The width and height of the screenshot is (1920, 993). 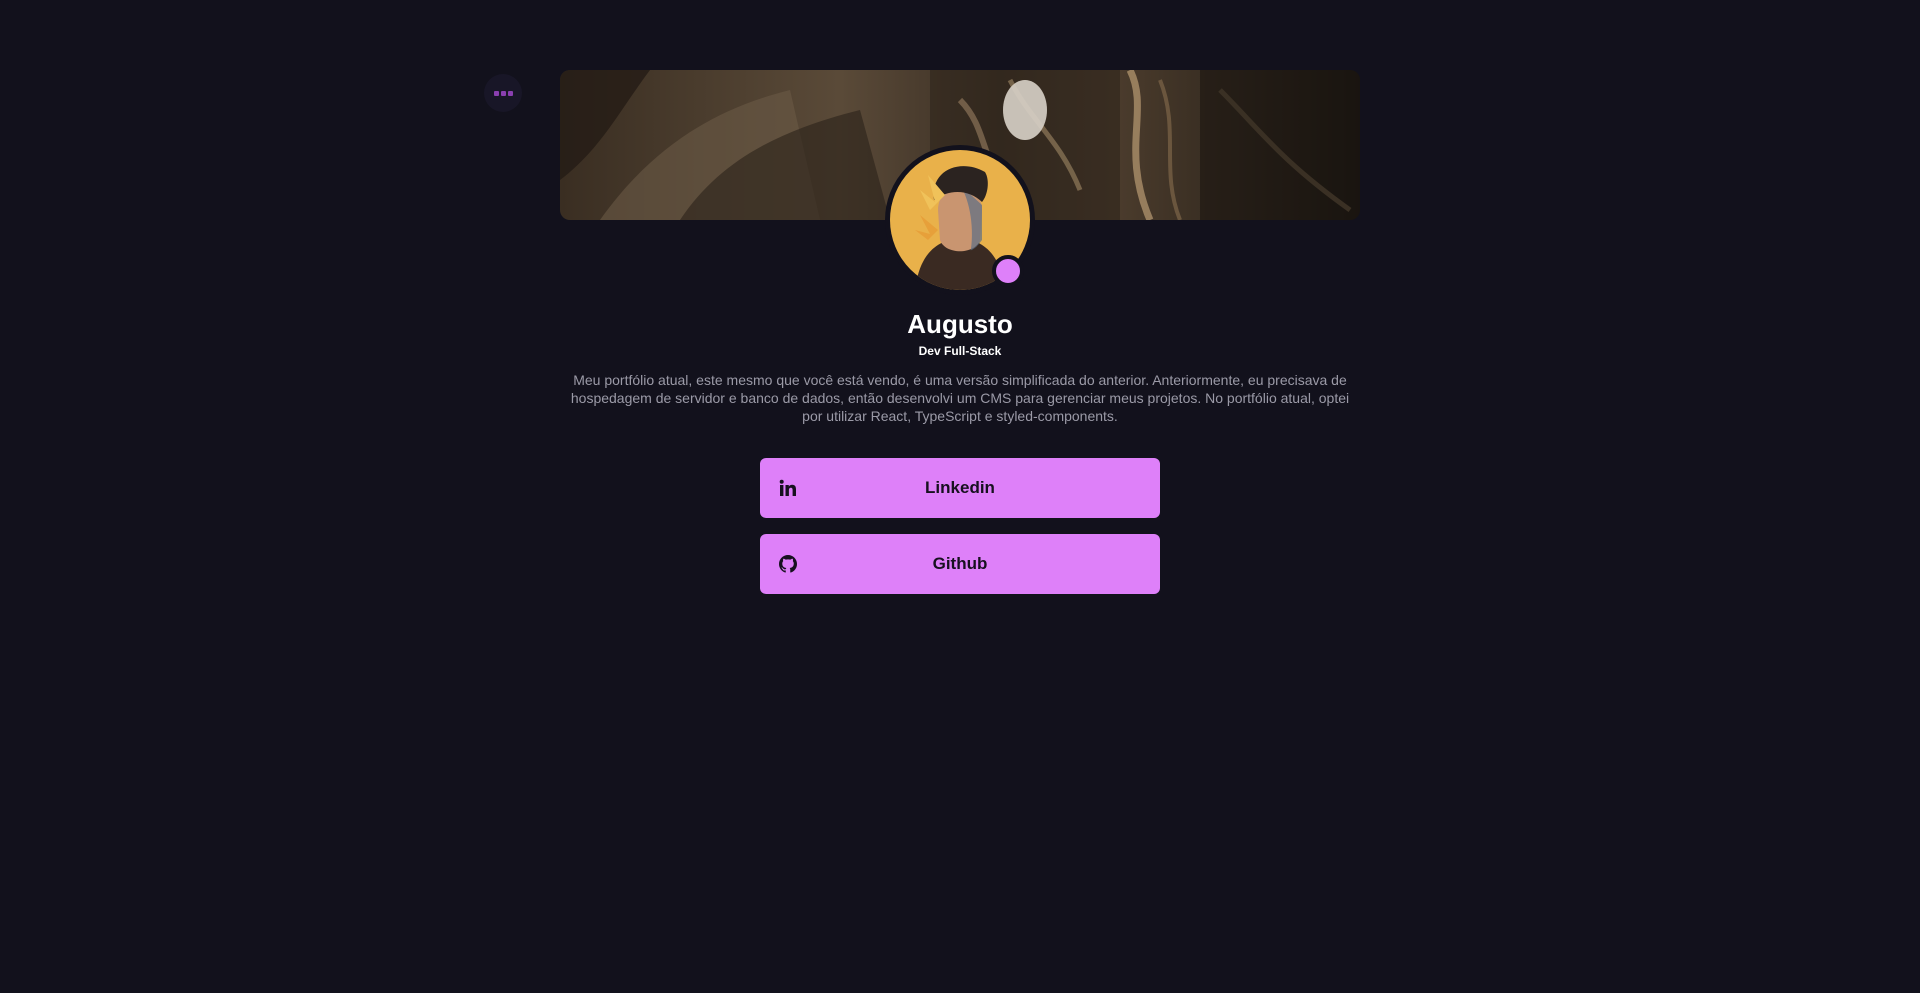 I want to click on github-button: Github, so click(x=960, y=564).